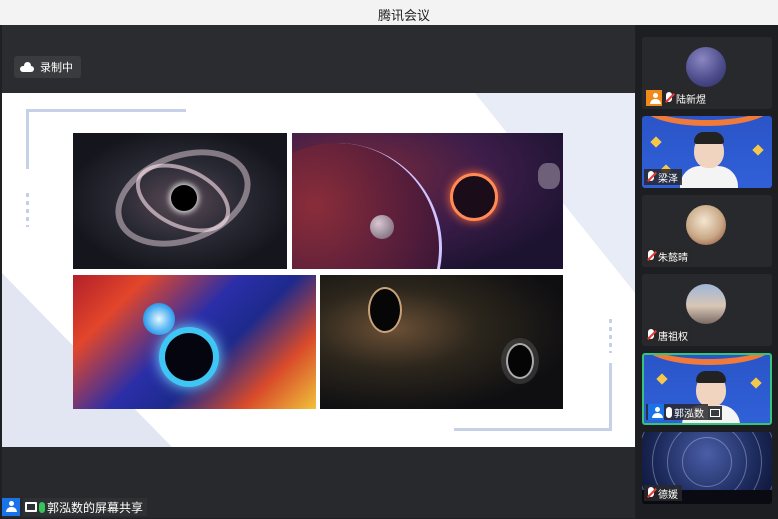 This screenshot has height=519, width=778. What do you see at coordinates (403, 15) in the screenshot?
I see `window-title: 腾讯会议` at bounding box center [403, 15].